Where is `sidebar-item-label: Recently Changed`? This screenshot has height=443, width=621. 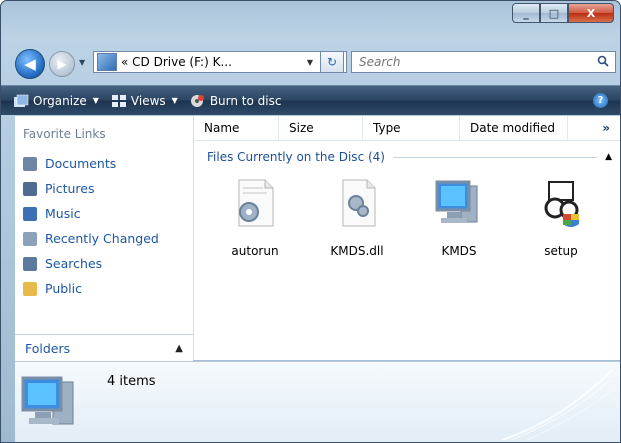
sidebar-item-label: Recently Changed is located at coordinates (102, 238).